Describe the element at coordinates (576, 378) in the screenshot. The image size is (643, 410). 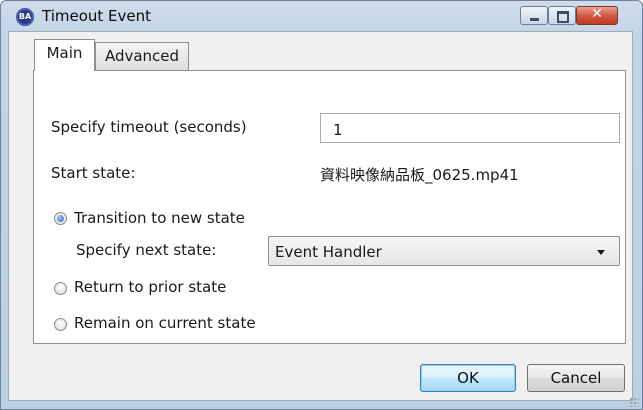
I see `cancel-button: Cancel` at that location.